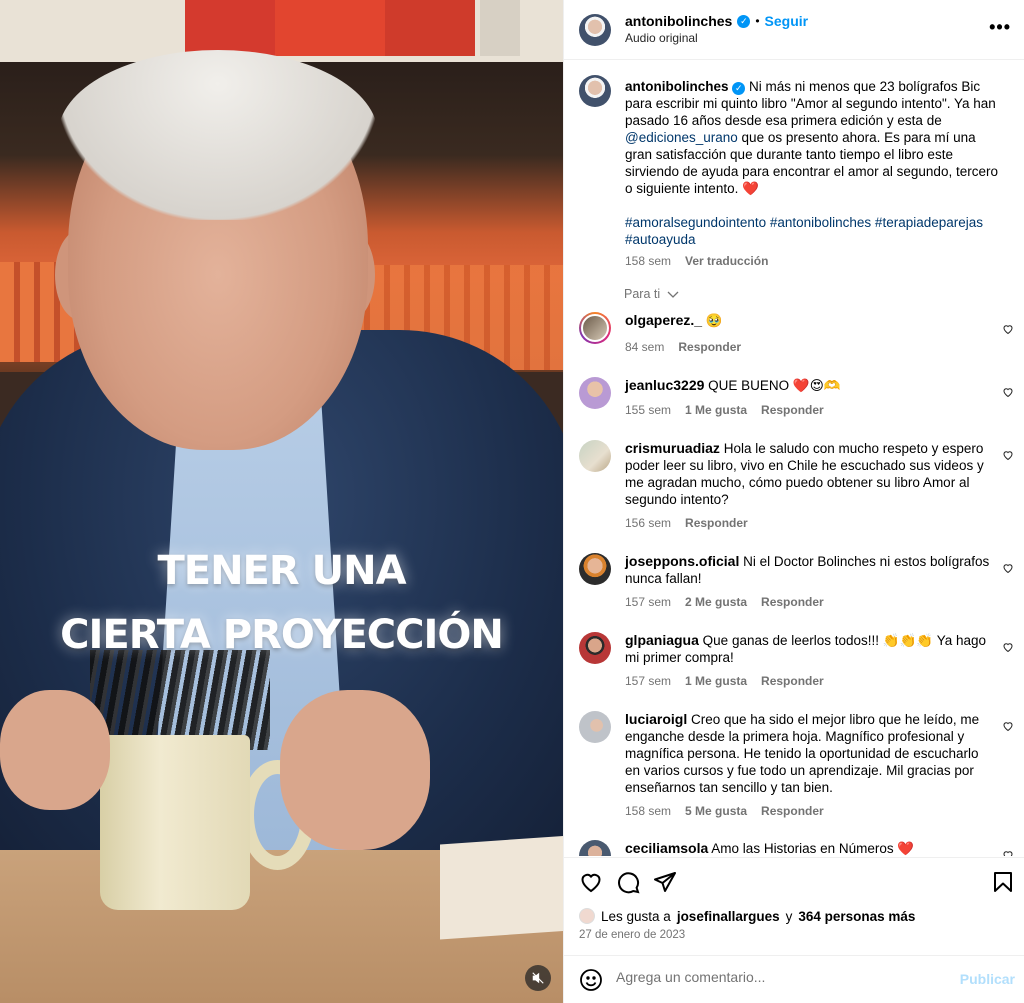 Image resolution: width=1024 pixels, height=1003 pixels. Describe the element at coordinates (662, 640) in the screenshot. I see `comment-username: glpaniagua` at that location.